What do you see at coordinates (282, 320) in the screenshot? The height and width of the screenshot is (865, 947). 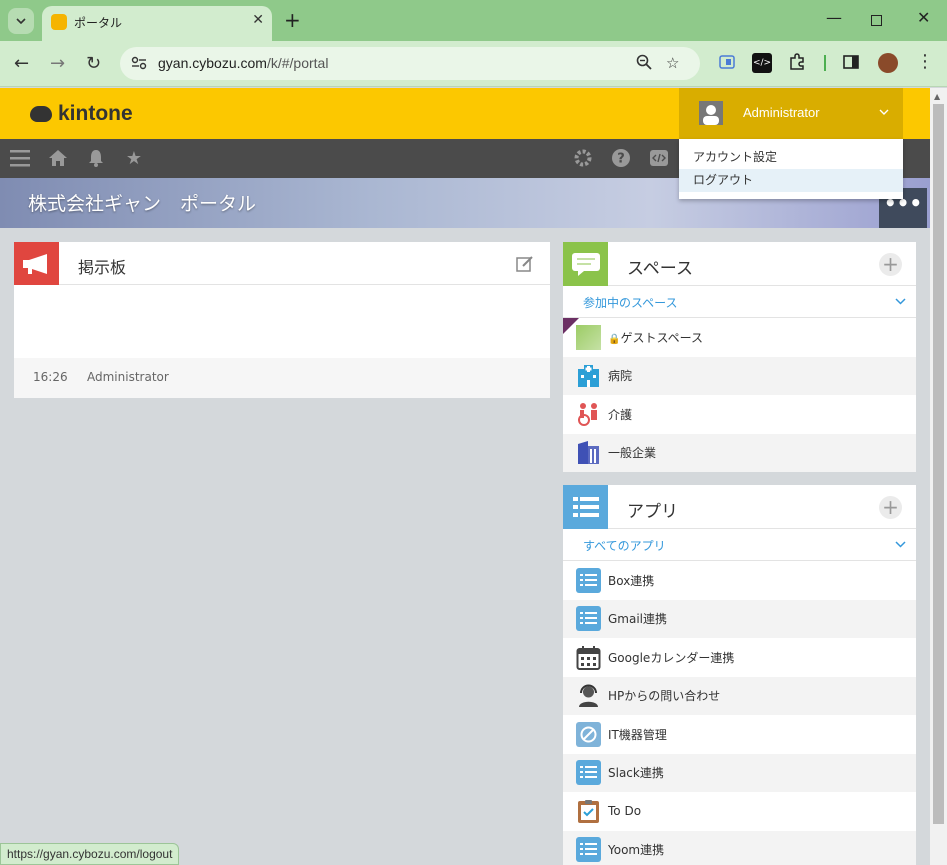 I see `bulletin-board-panel: 掲示板 16:26 Administrator` at bounding box center [282, 320].